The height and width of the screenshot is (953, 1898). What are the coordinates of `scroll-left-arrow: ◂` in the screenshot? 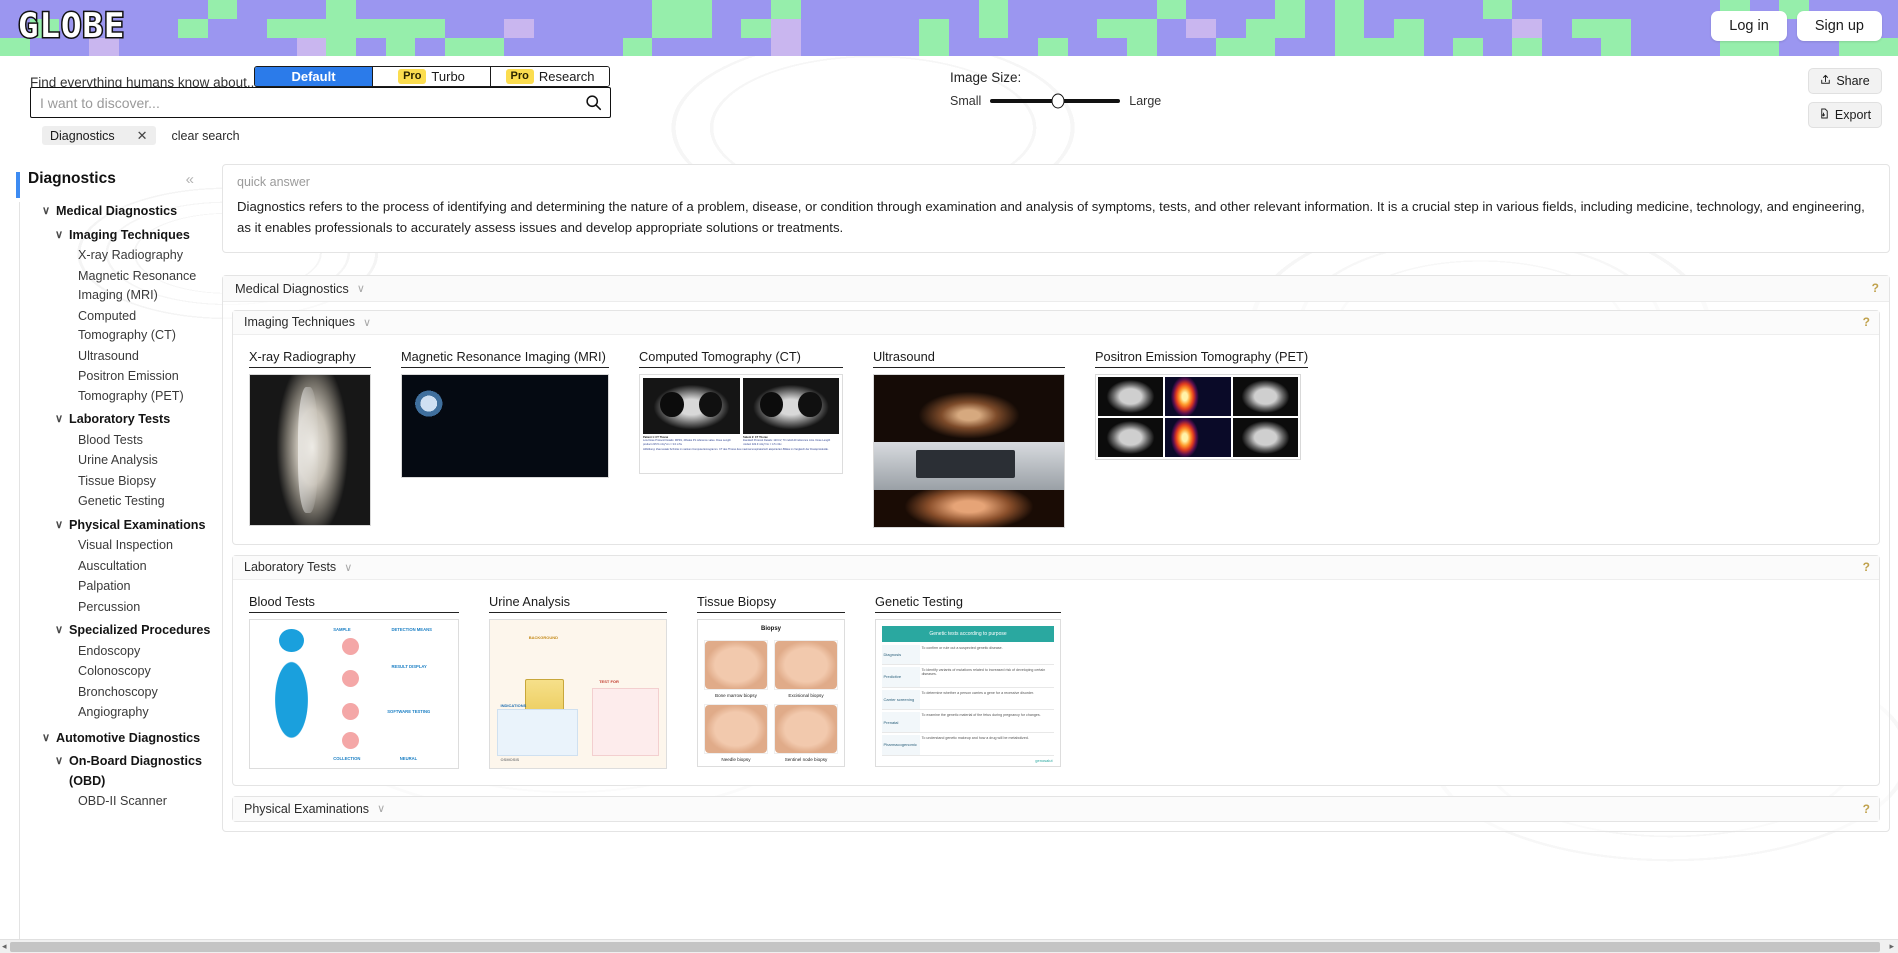 It's located at (4, 946).